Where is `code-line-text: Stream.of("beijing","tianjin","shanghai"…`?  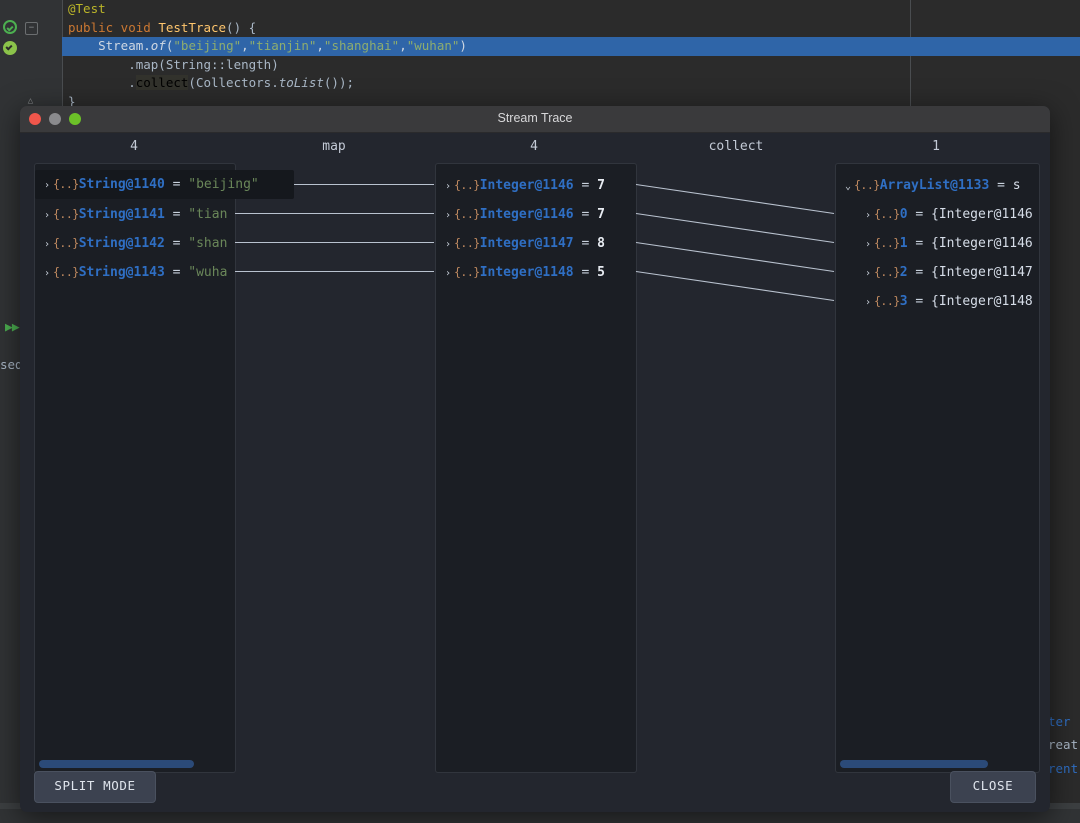
code-line-text: Stream.of("beijing","tianjin","shanghai"… is located at coordinates (267, 45).